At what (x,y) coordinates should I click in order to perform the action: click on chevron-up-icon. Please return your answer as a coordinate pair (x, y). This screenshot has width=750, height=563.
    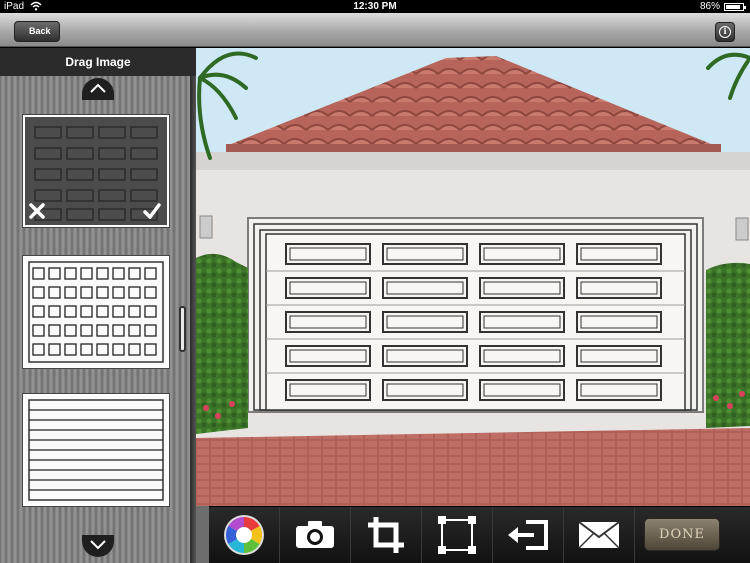
    Looking at the image, I should click on (98, 88).